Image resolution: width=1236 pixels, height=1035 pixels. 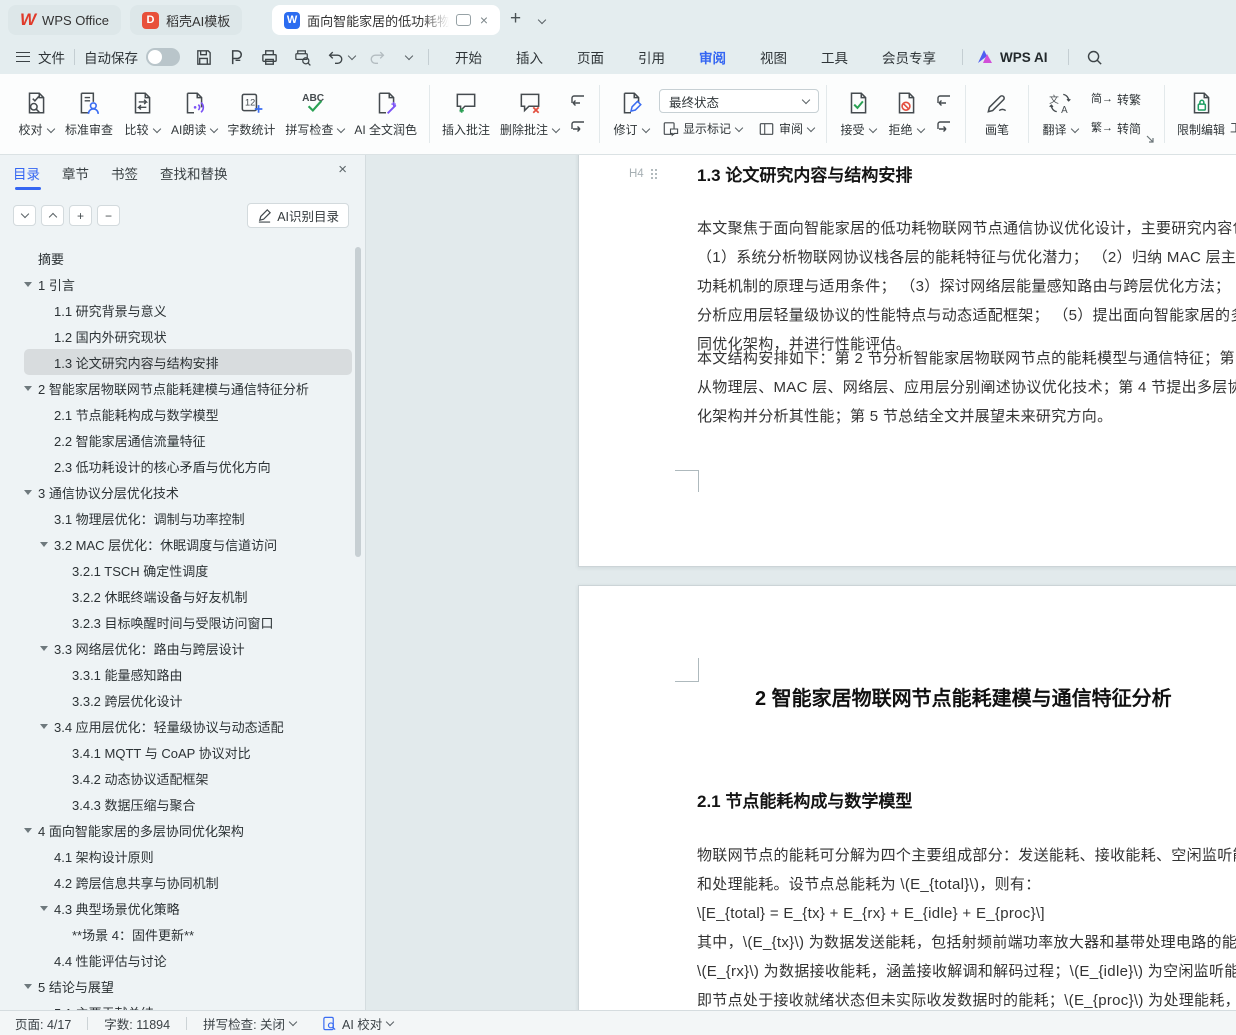 I want to click on word-count-button: 12 字数统计, so click(x=251, y=114).